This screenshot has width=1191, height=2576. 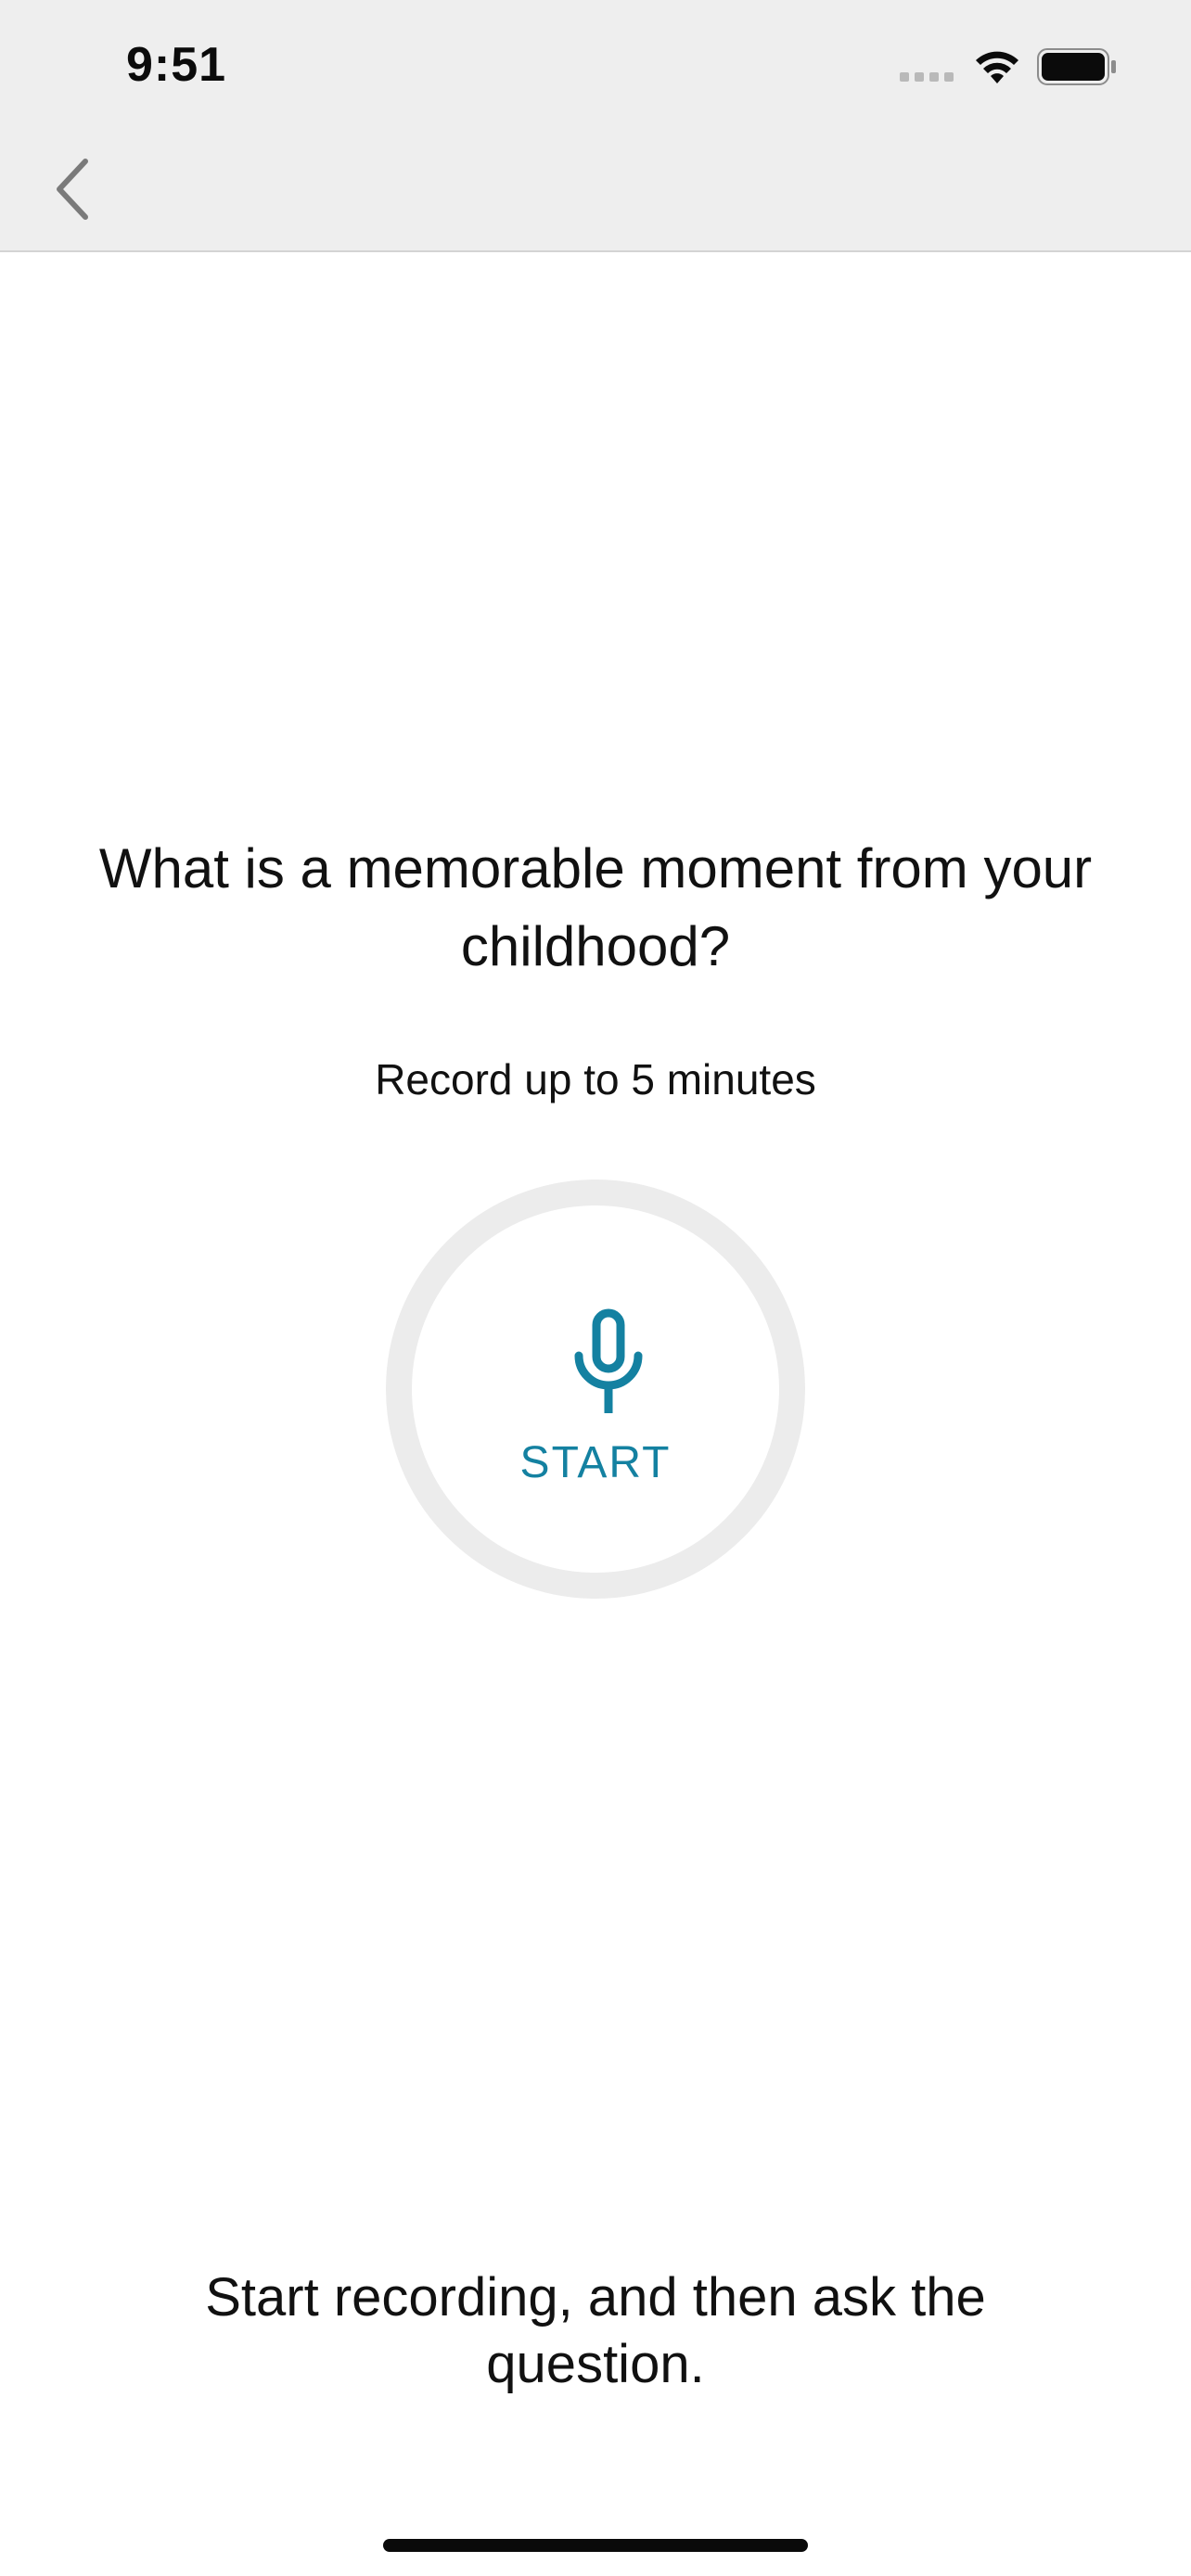 I want to click on cellular-signal-icon, so click(x=927, y=77).